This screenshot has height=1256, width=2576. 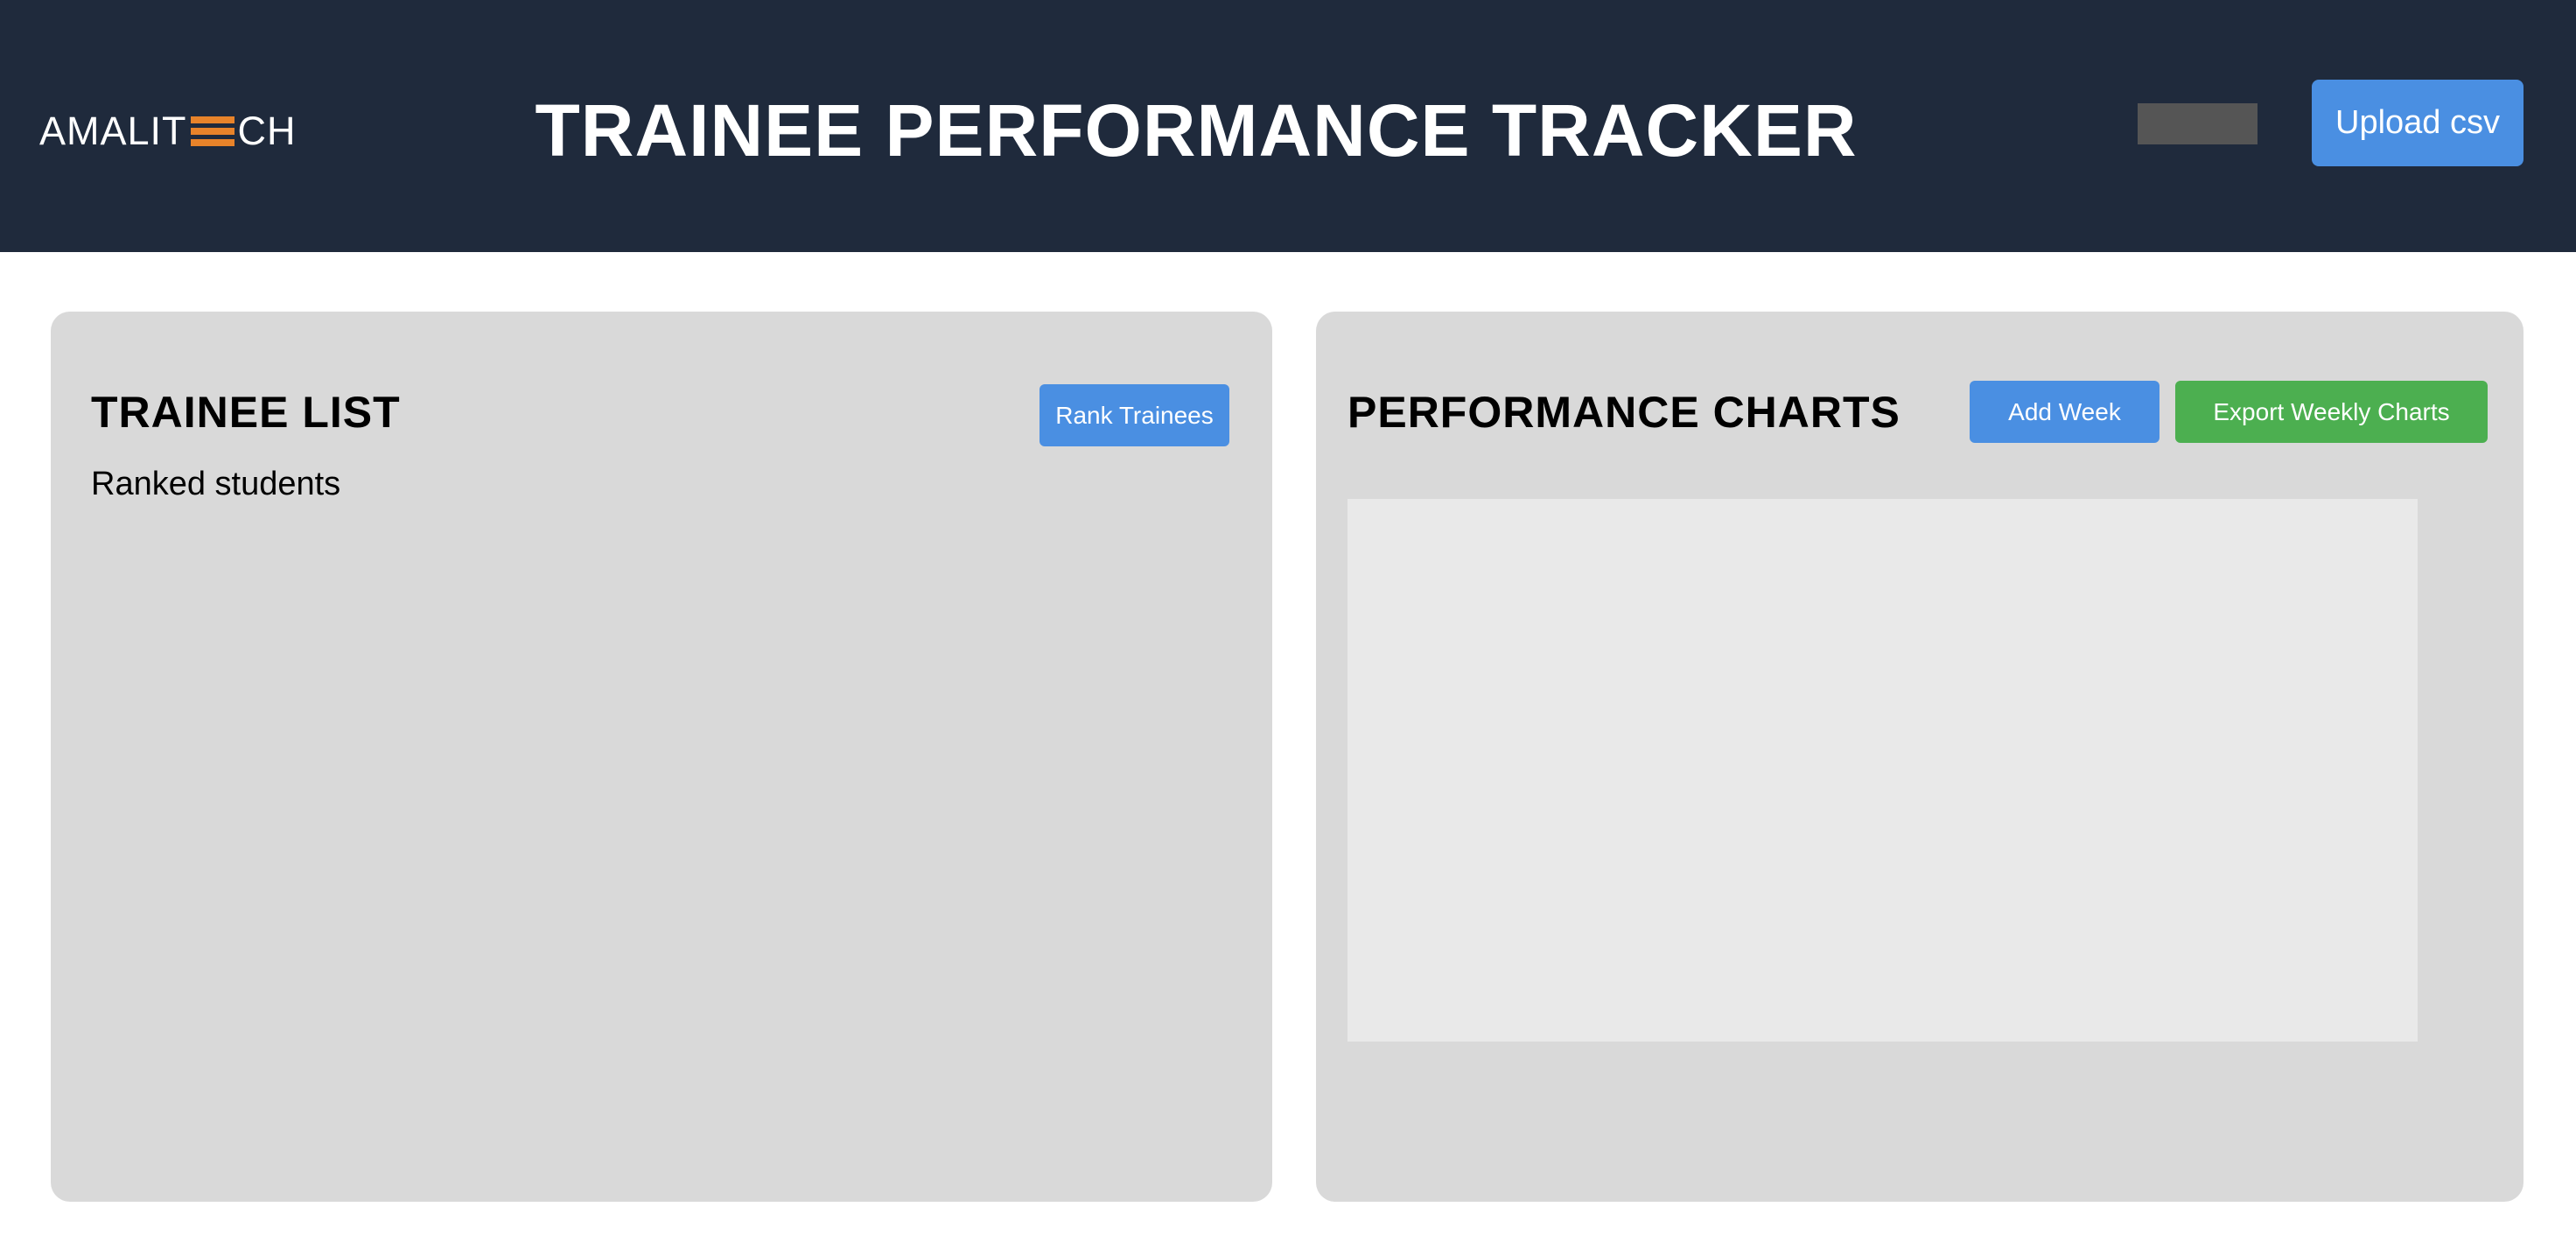 What do you see at coordinates (2418, 123) in the screenshot?
I see `upload-csv-button: Upload csv` at bounding box center [2418, 123].